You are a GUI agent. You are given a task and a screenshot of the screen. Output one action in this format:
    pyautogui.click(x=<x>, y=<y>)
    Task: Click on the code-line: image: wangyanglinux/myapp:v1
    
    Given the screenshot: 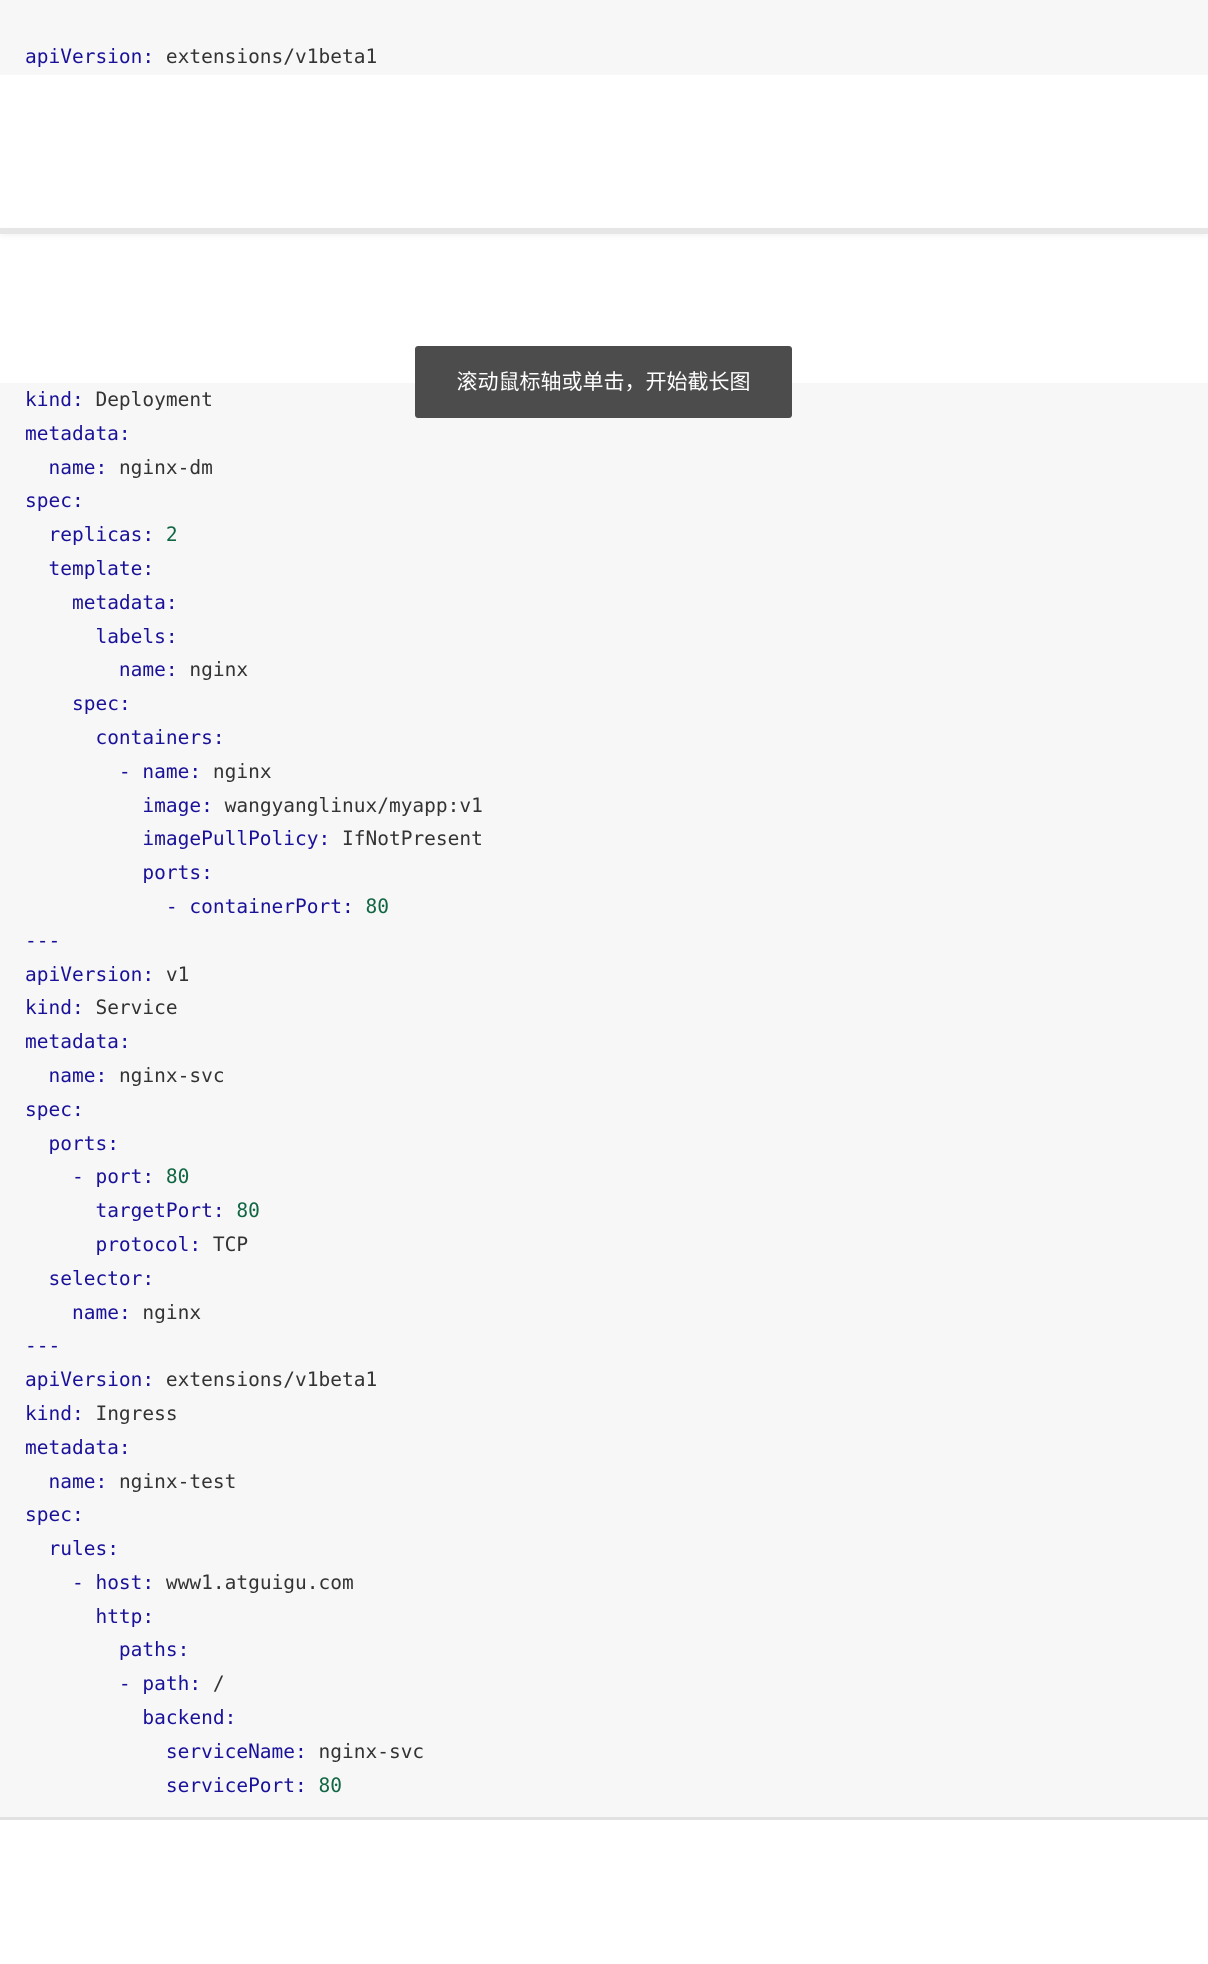 What is the action you would take?
    pyautogui.click(x=254, y=806)
    